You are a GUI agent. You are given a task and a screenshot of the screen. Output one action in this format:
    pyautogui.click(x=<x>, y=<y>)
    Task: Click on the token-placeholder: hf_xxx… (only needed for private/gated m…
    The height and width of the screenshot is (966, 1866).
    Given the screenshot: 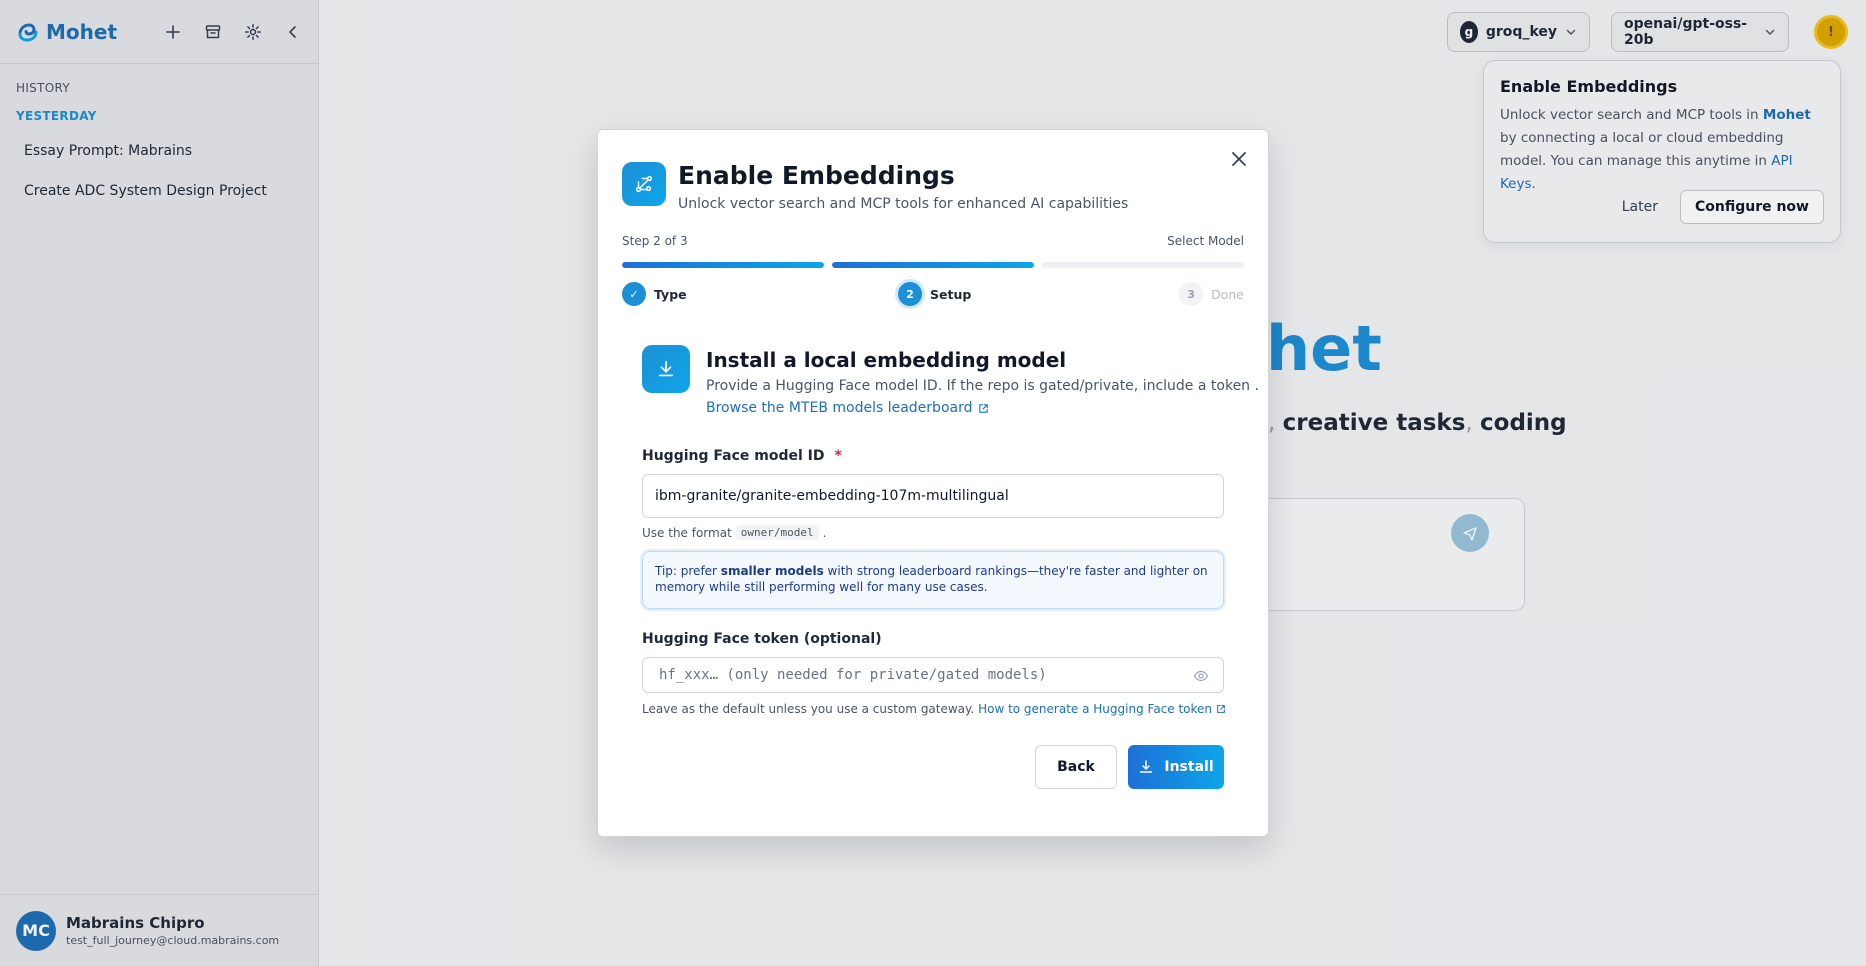 What is the action you would take?
    pyautogui.click(x=853, y=675)
    